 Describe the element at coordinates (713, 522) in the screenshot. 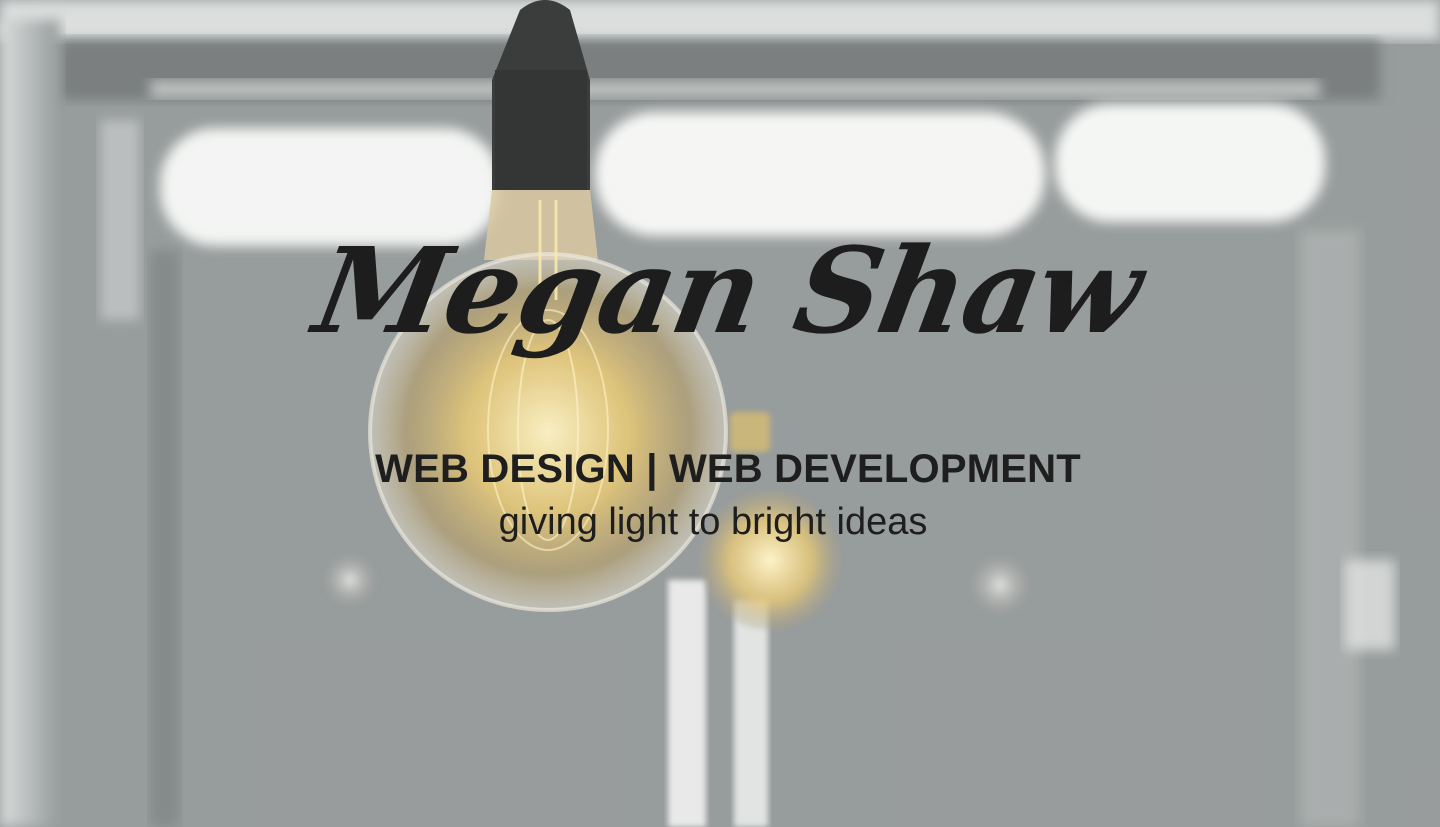

I see `slogan: giving light to bright ideas` at that location.